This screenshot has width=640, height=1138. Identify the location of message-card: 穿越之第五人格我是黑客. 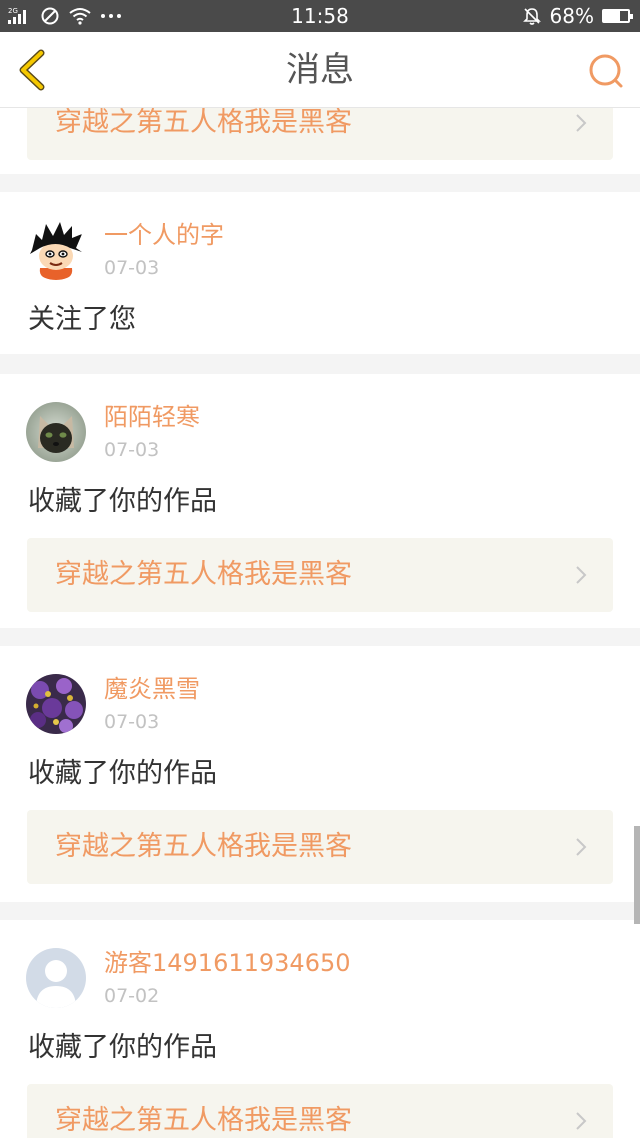
(320, 141).